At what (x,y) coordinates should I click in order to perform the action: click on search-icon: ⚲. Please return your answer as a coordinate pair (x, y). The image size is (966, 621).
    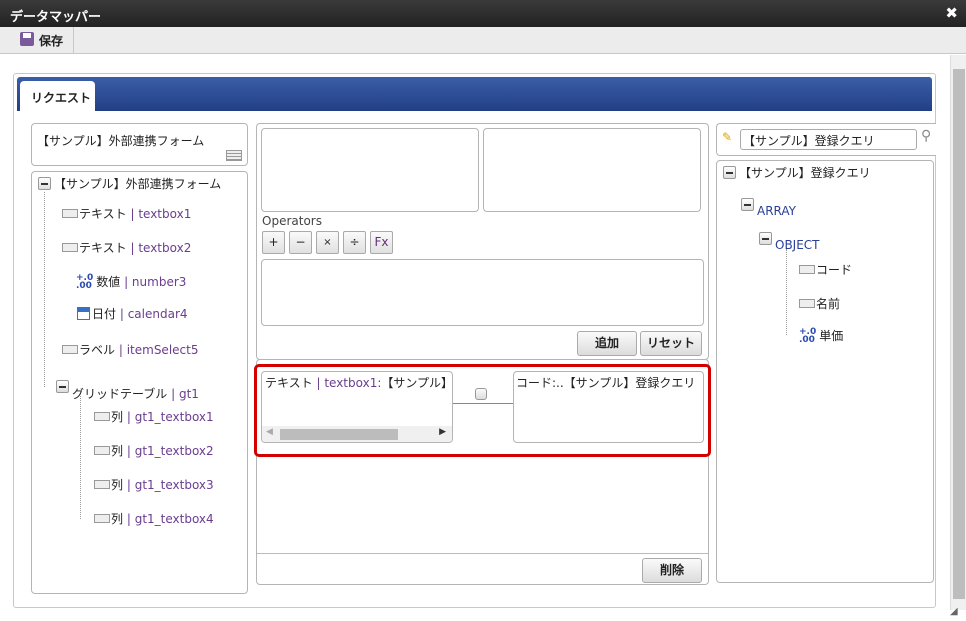
    Looking at the image, I should click on (926, 136).